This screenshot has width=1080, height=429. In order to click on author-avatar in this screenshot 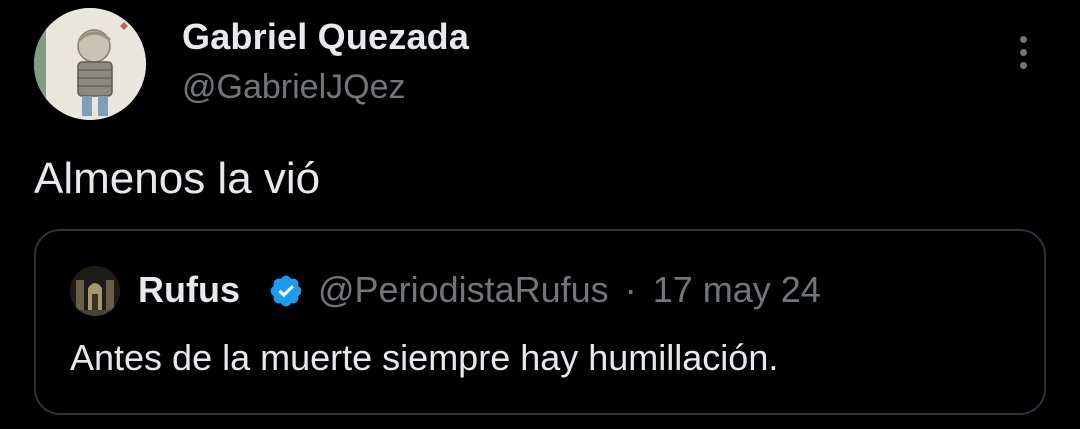, I will do `click(90, 64)`.